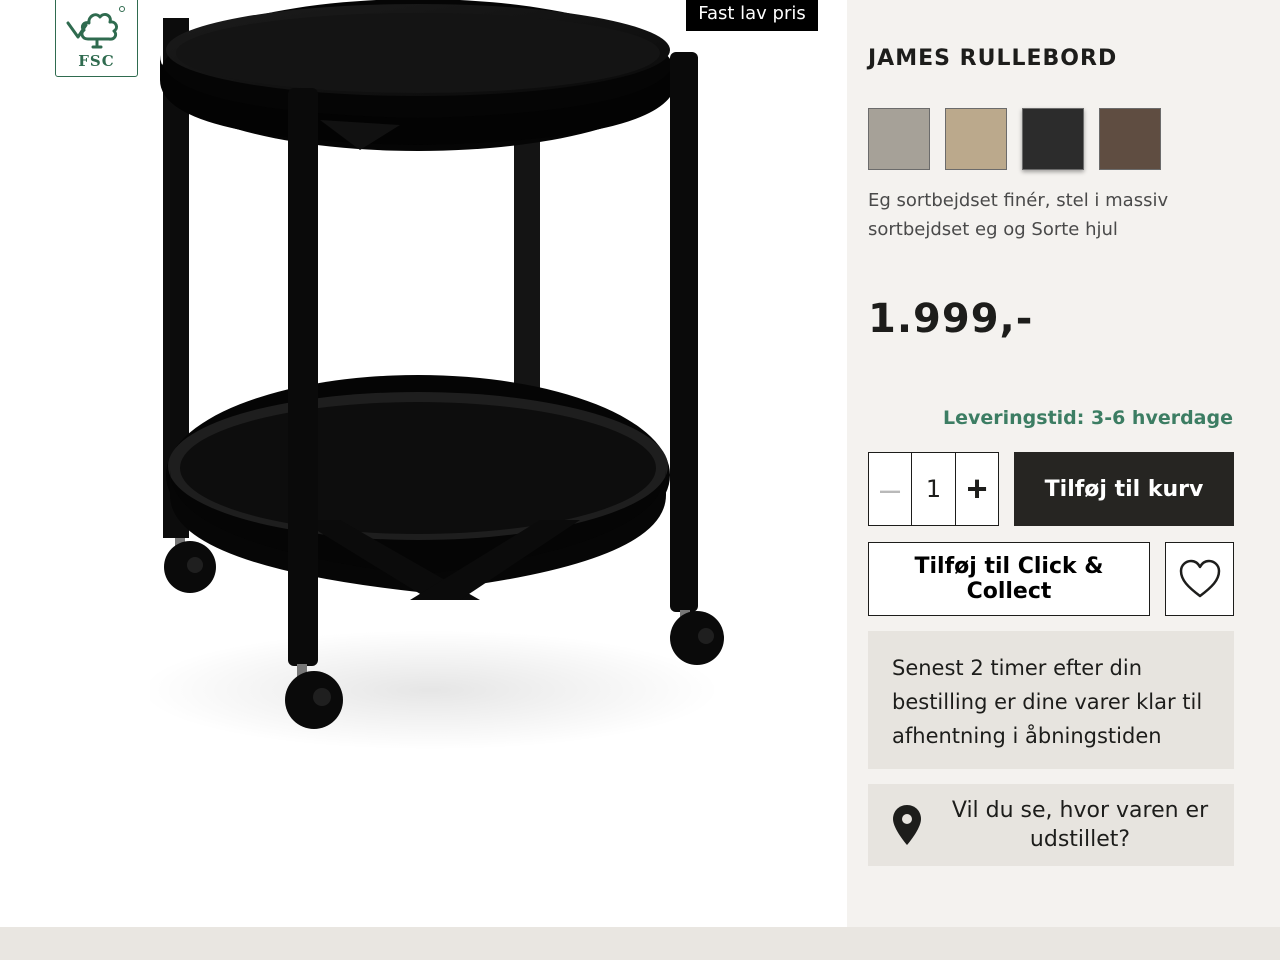 This screenshot has width=1280, height=960. I want to click on store-location-text: Vil du se, hvor varen er udstillet?, so click(1080, 825).